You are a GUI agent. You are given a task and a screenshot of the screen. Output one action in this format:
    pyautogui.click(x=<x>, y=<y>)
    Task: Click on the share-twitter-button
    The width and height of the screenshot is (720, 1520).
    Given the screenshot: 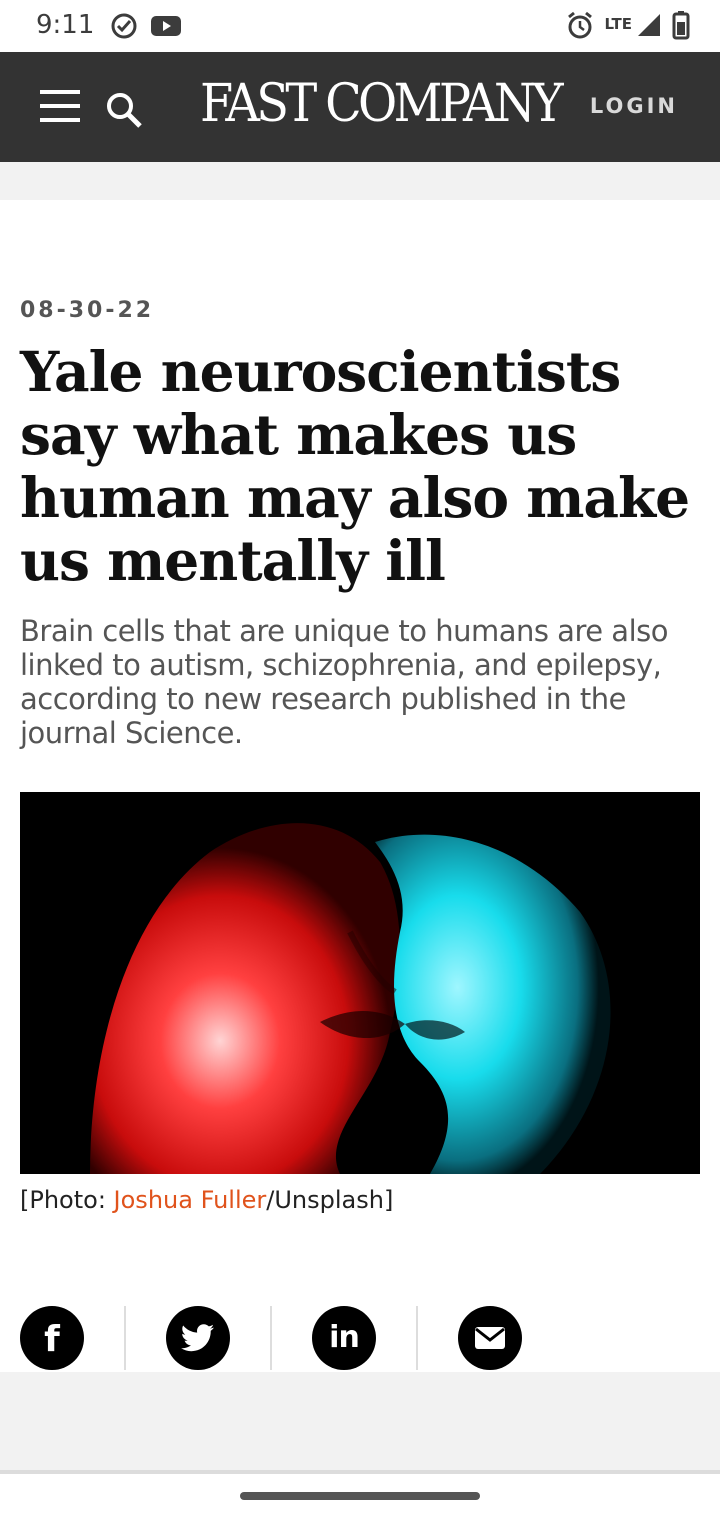 What is the action you would take?
    pyautogui.click(x=198, y=1338)
    